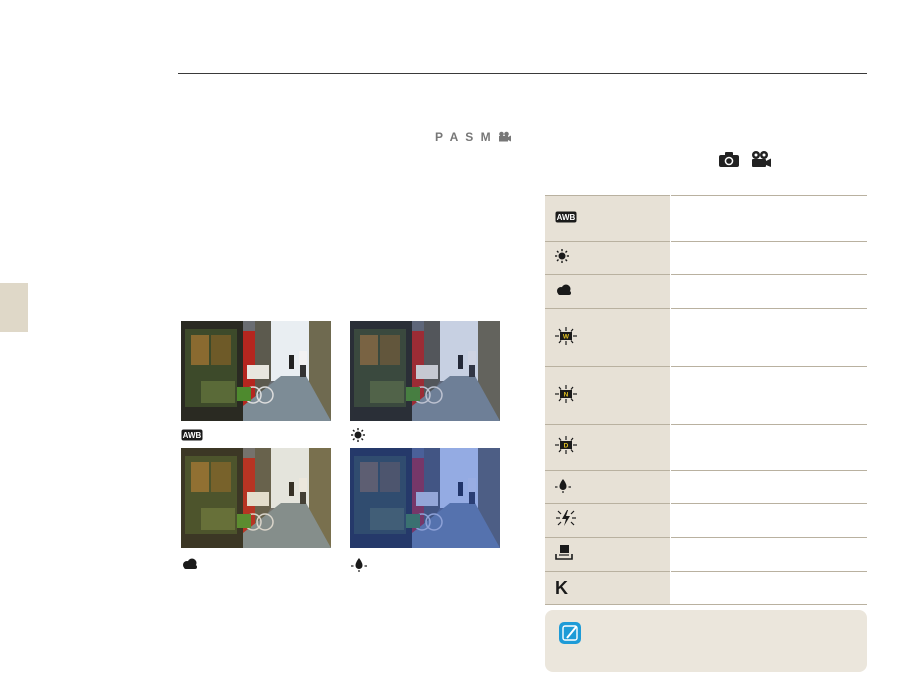  What do you see at coordinates (706, 641) in the screenshot?
I see `note-box` at bounding box center [706, 641].